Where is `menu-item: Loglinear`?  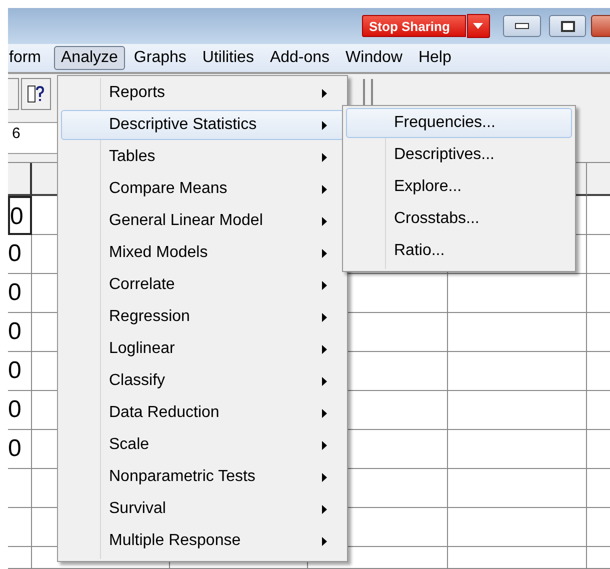
menu-item: Loglinear is located at coordinates (202, 349).